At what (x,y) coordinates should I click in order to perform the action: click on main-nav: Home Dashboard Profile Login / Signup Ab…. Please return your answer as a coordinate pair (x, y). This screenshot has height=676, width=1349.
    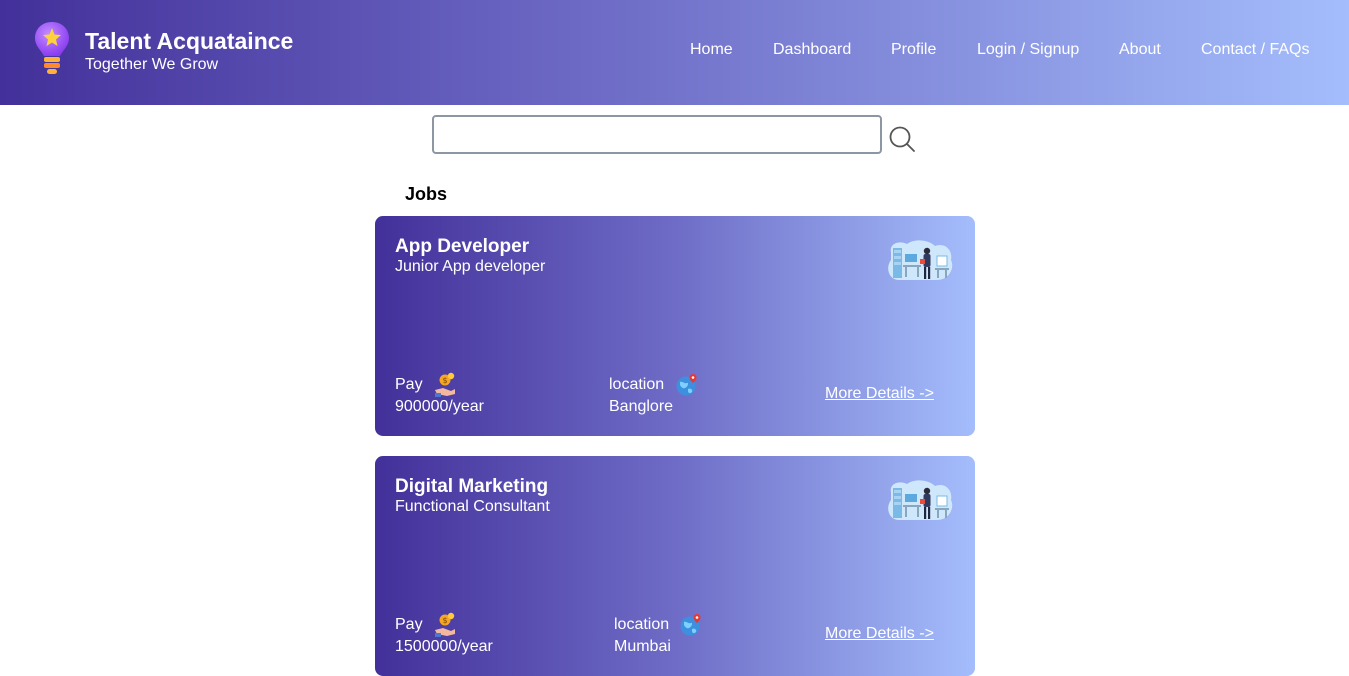
    Looking at the image, I should click on (674, 52).